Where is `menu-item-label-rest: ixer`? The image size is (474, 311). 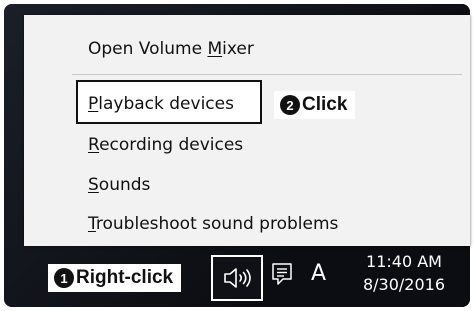 menu-item-label-rest: ixer is located at coordinates (238, 49).